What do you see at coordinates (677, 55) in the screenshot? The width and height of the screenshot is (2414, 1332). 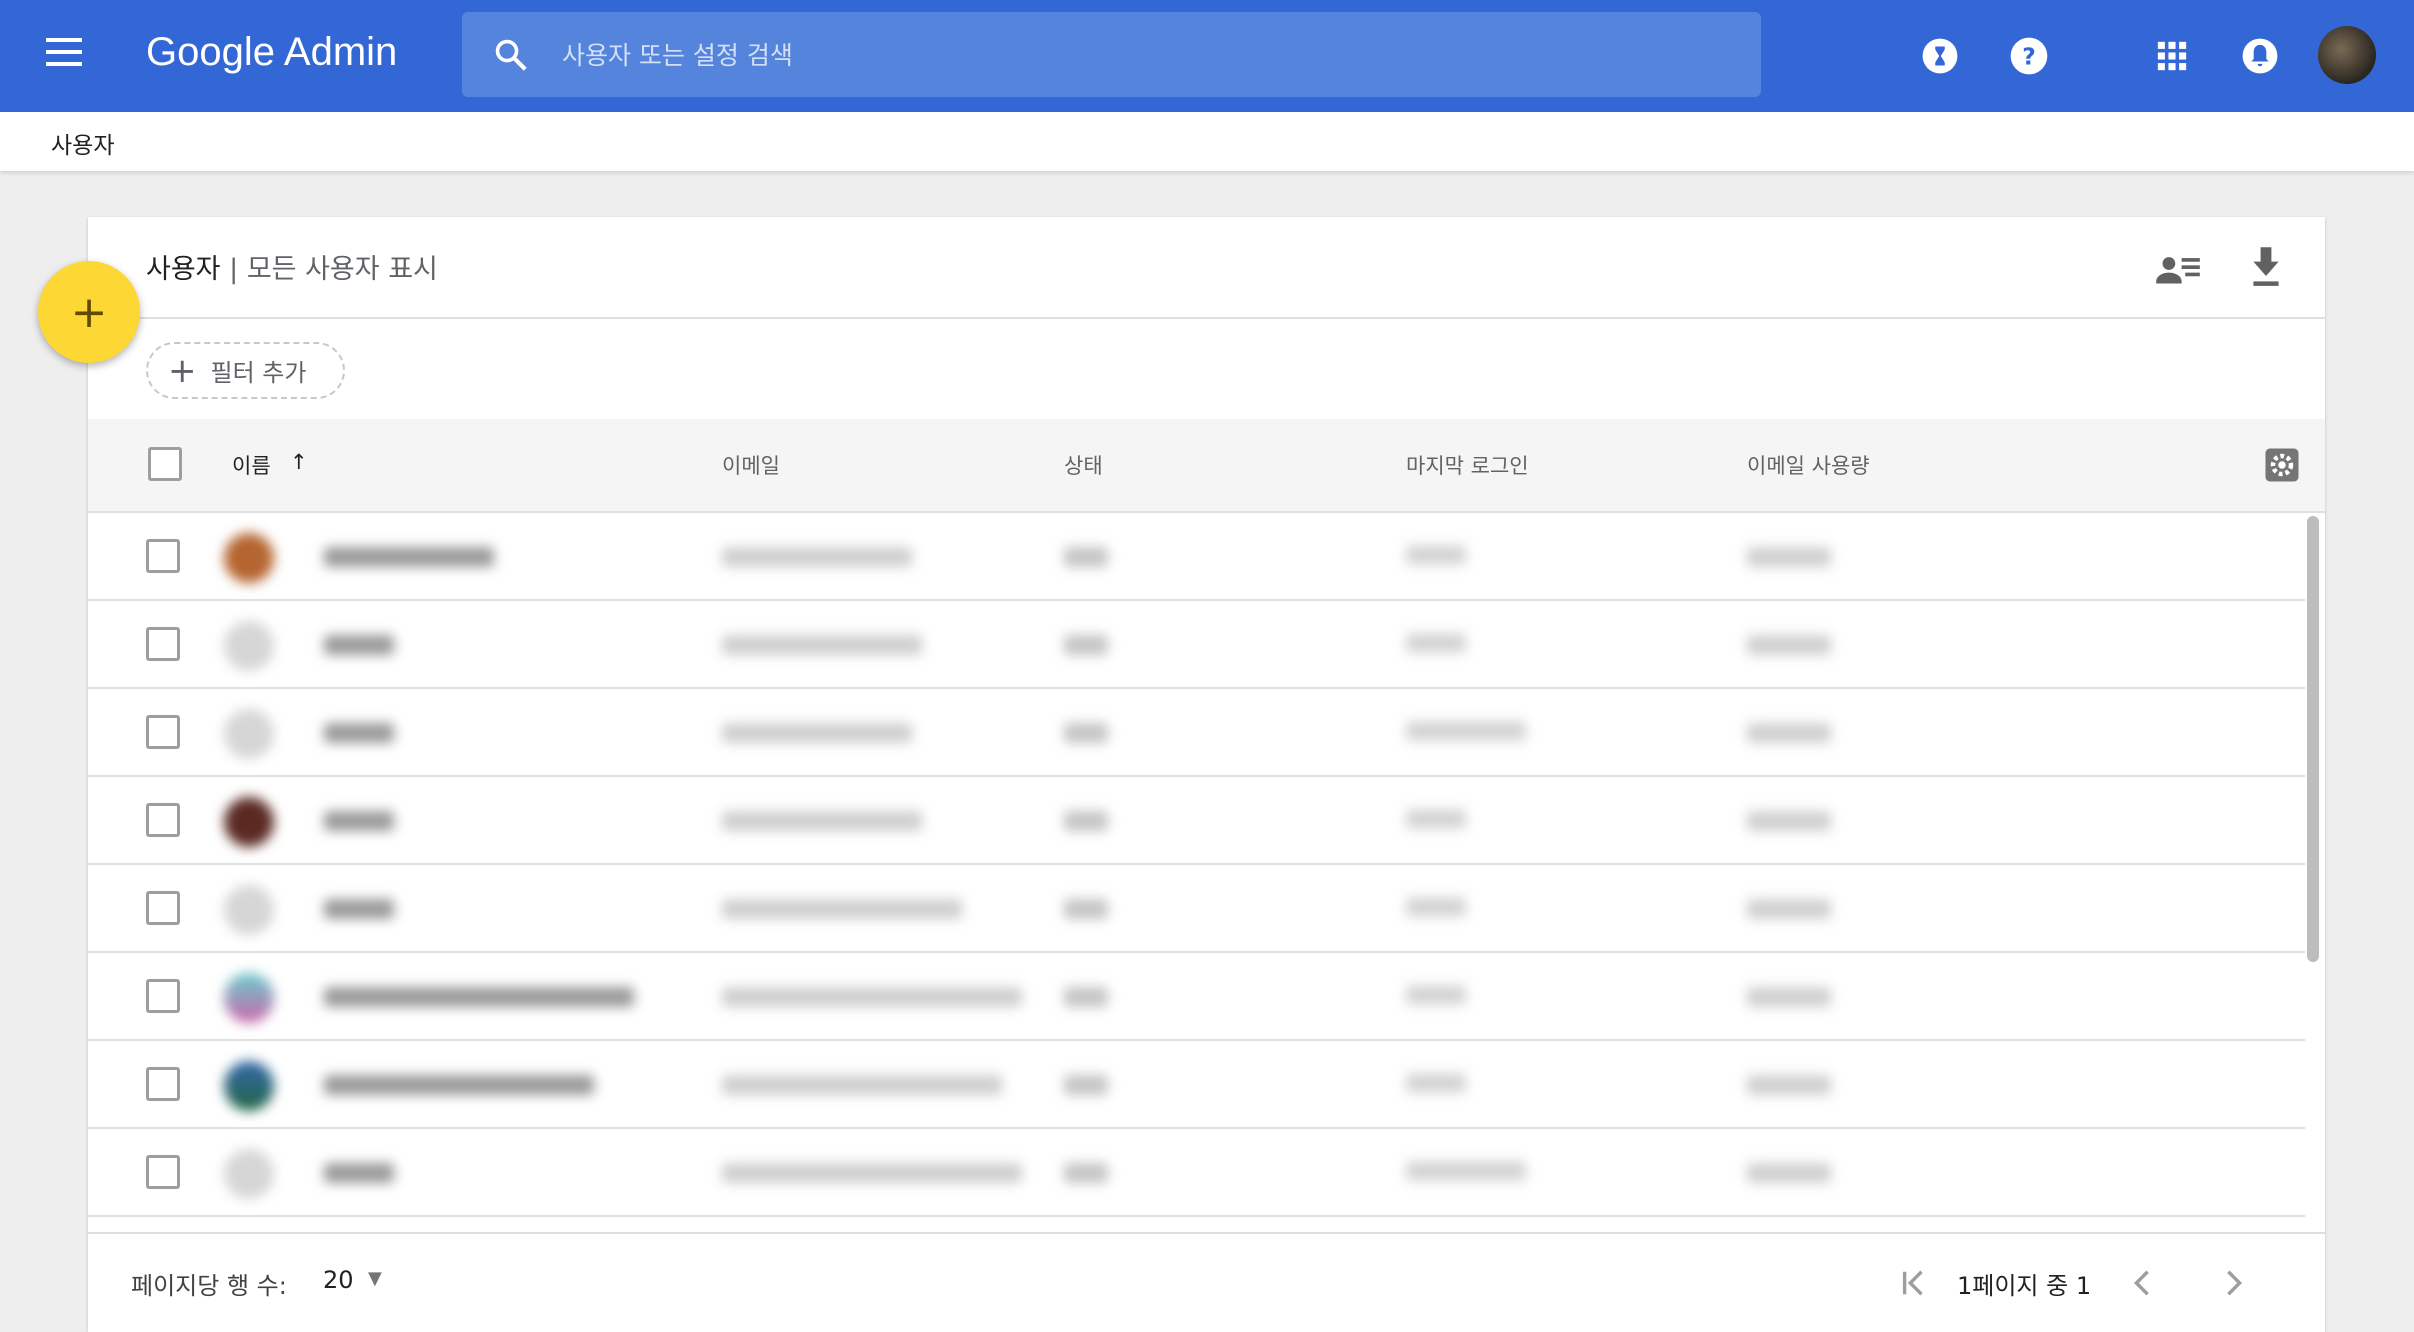 I see `search-placeholder: 사용자 또는 설정 검색` at bounding box center [677, 55].